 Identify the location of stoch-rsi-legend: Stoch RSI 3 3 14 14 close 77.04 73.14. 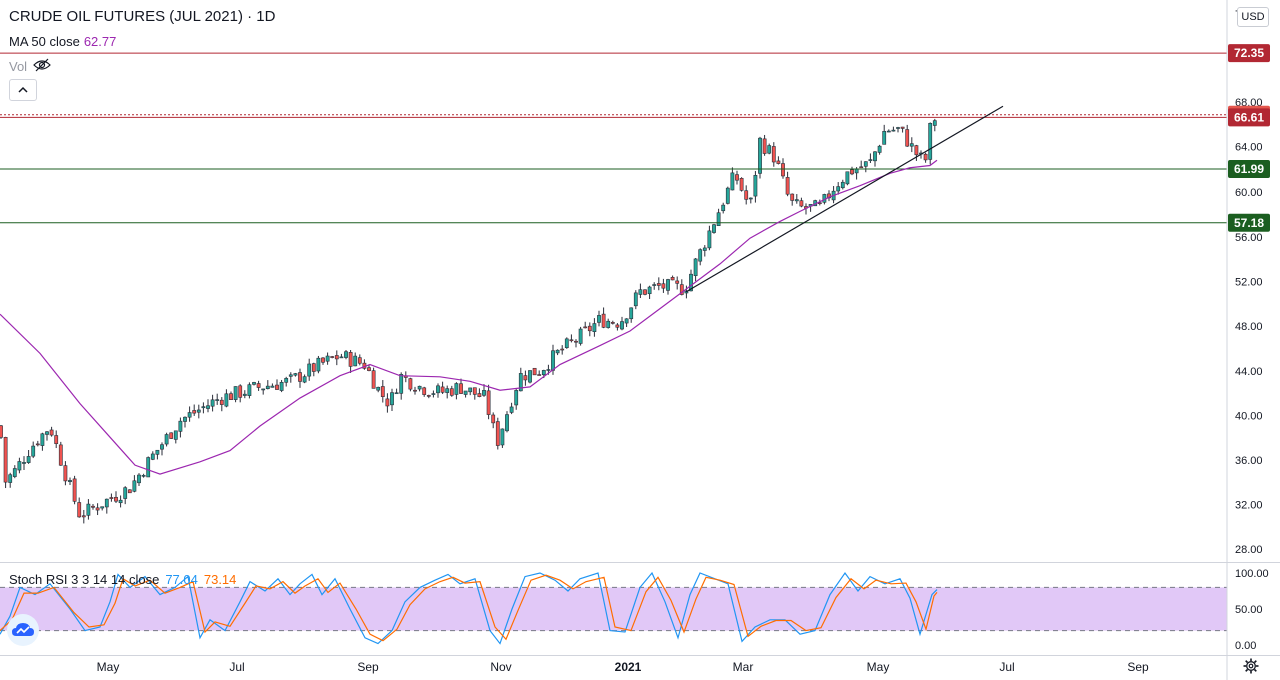
(122, 579).